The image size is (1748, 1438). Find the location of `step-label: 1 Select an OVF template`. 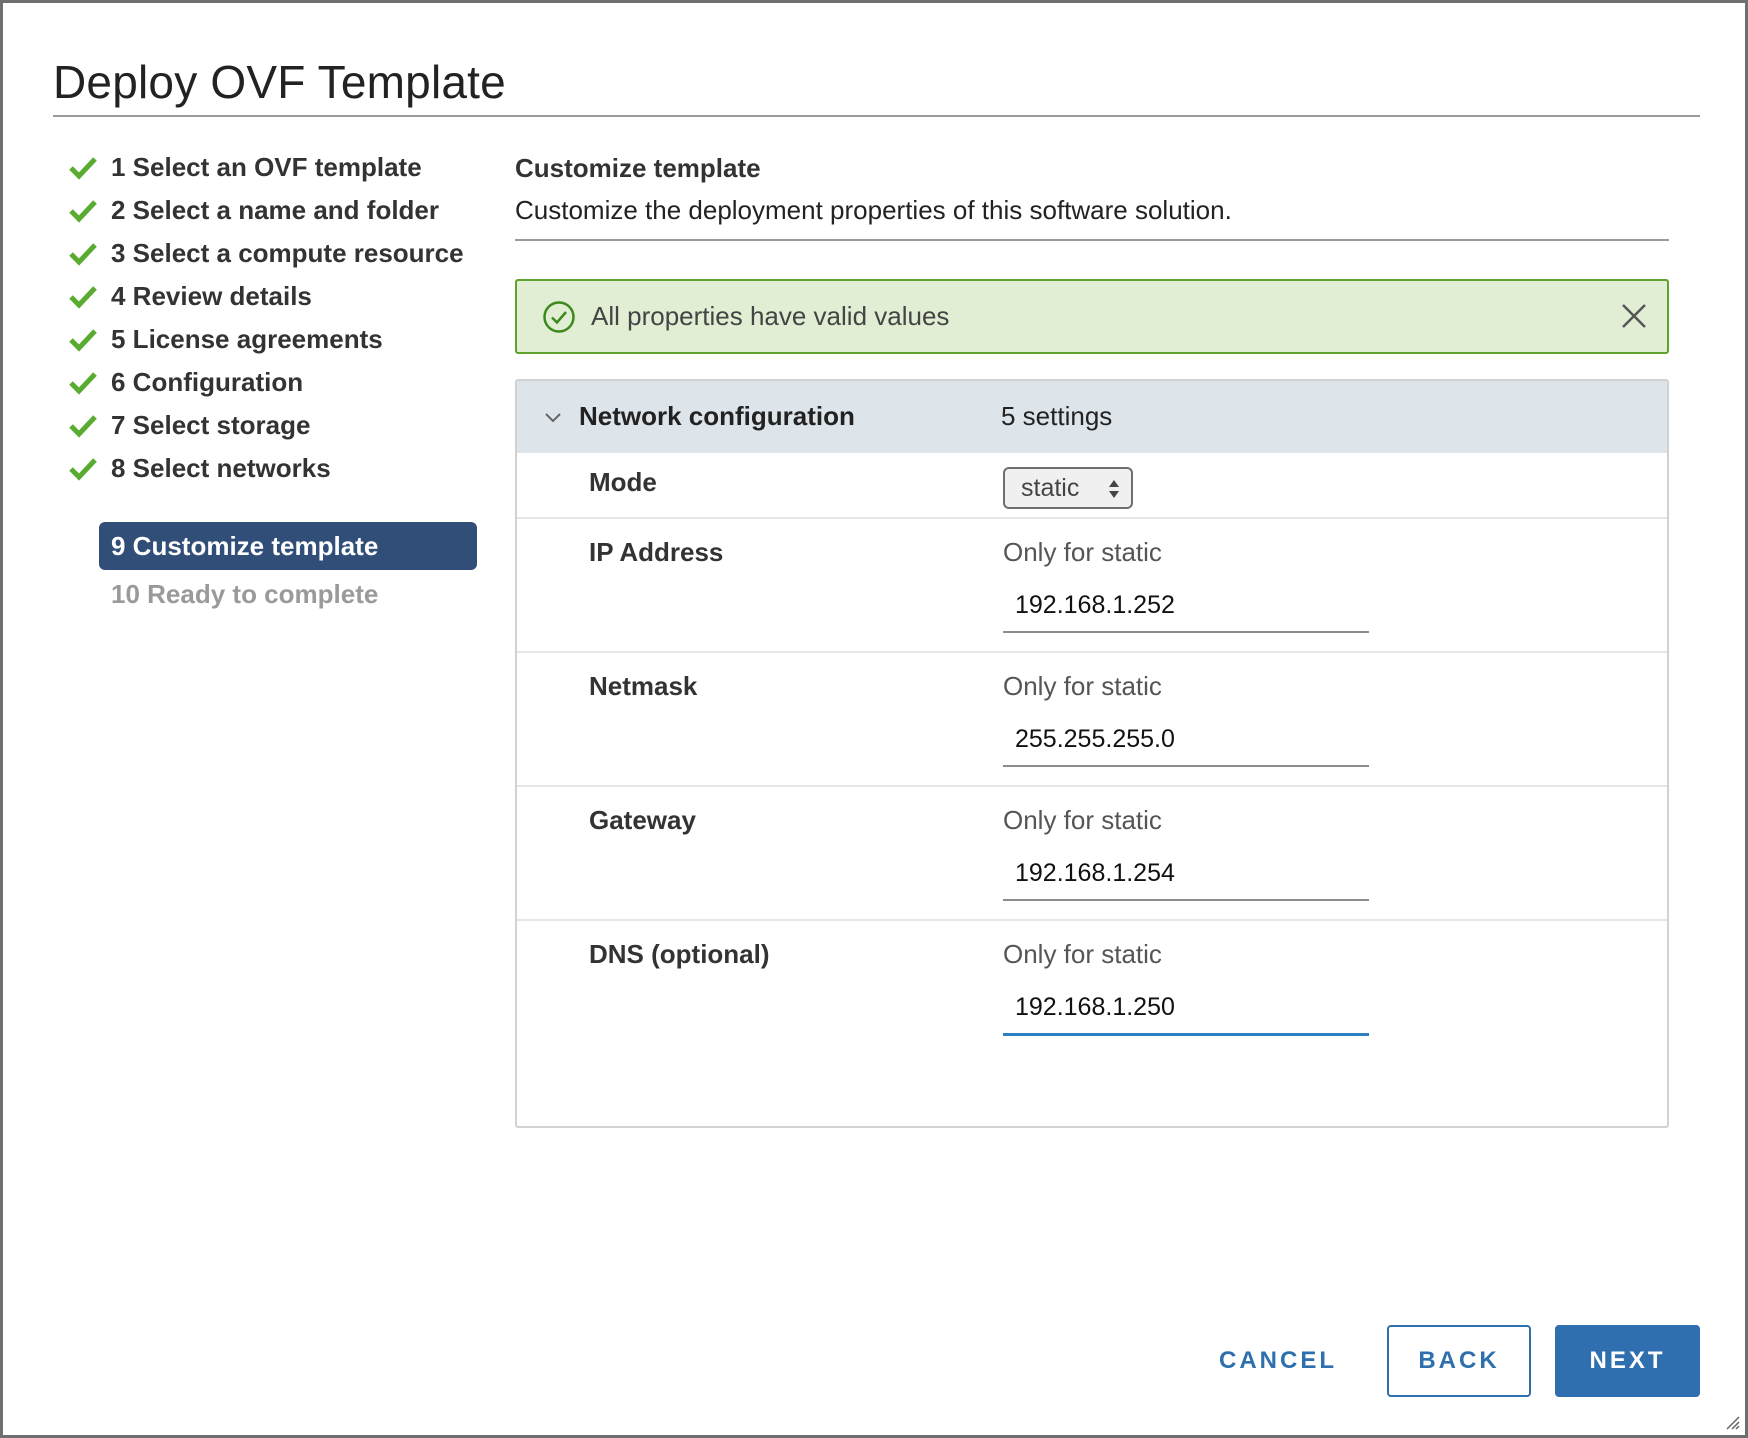

step-label: 1 Select an OVF template is located at coordinates (266, 167).